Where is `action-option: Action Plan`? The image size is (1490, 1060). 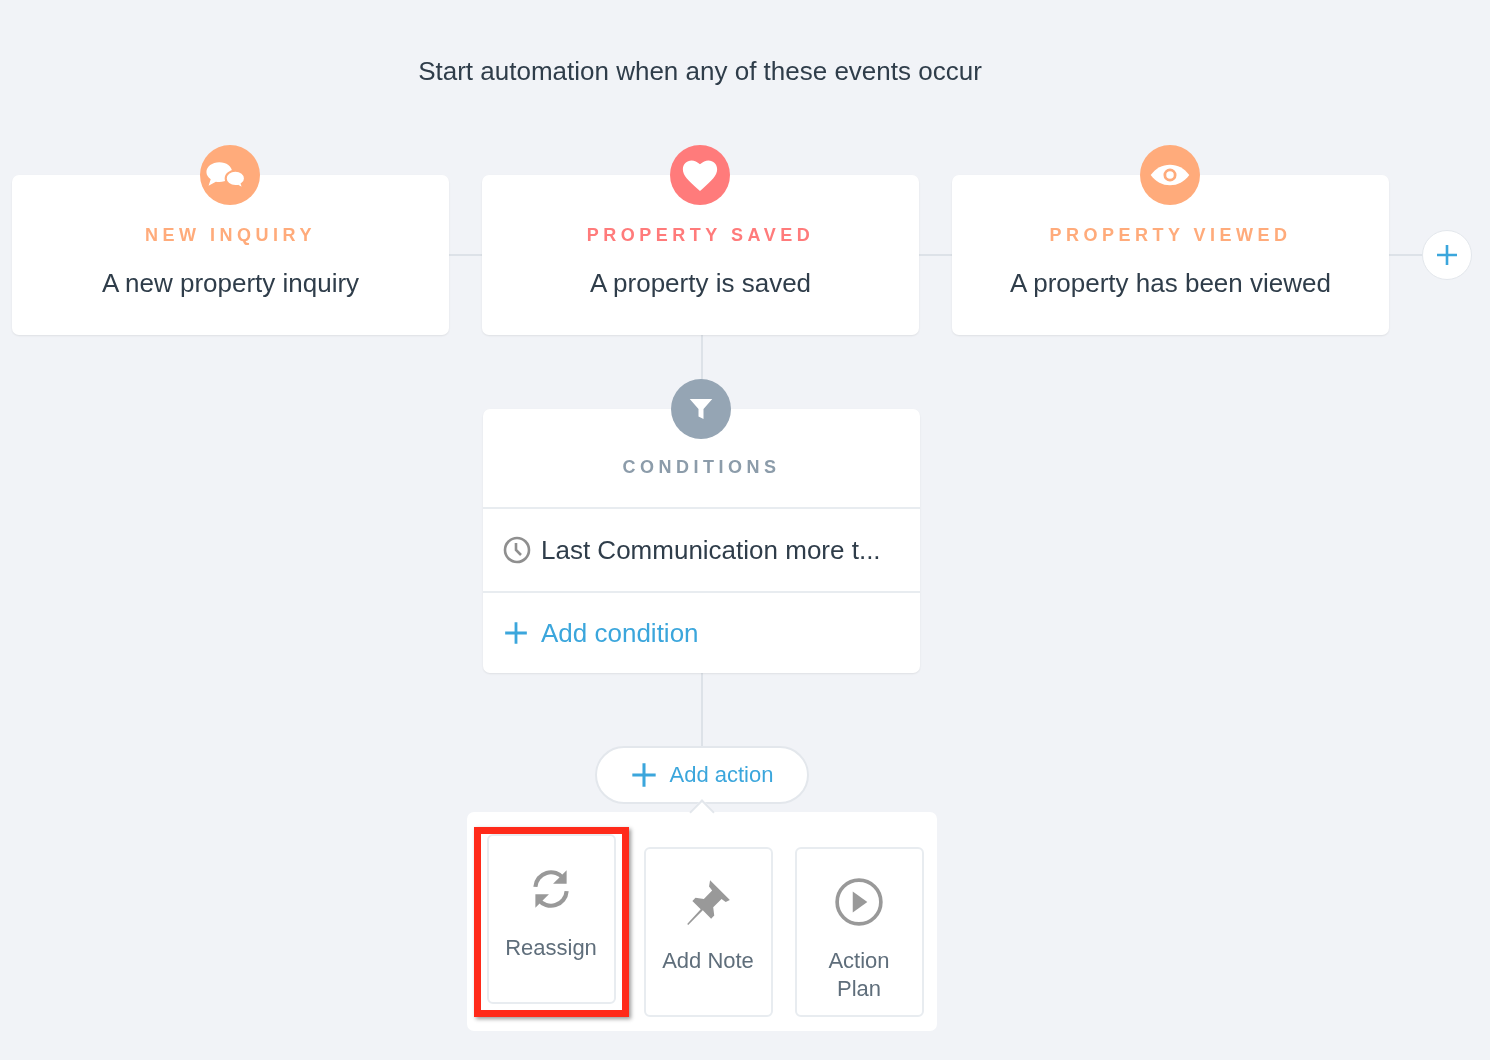 action-option: Action Plan is located at coordinates (859, 932).